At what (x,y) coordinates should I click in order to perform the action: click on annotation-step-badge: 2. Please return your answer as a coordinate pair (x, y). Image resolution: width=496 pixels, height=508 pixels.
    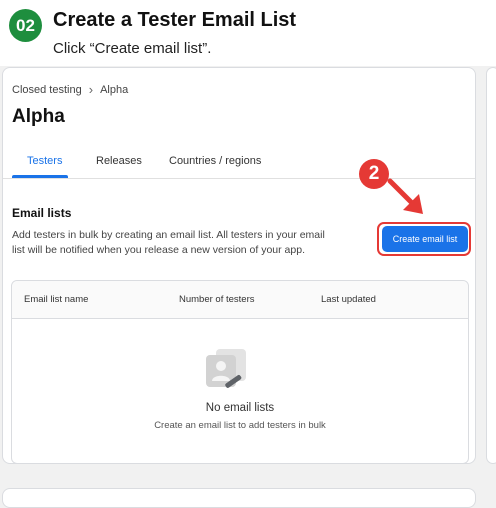
    Looking at the image, I should click on (374, 174).